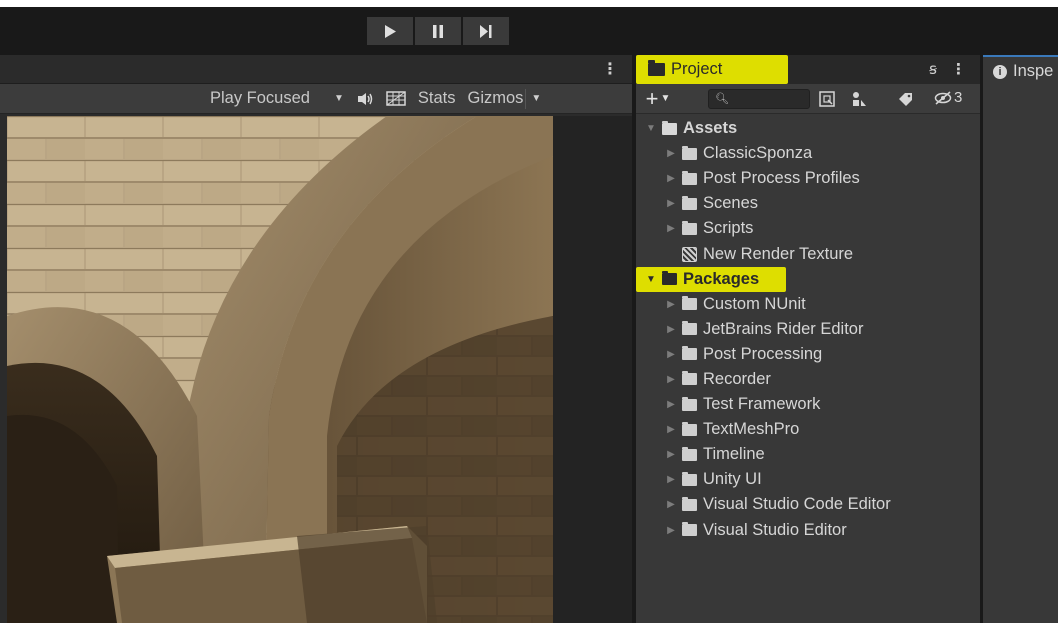 The height and width of the screenshot is (623, 1058). I want to click on tree-item: ▶ Visual Studio Code Editor, so click(808, 504).